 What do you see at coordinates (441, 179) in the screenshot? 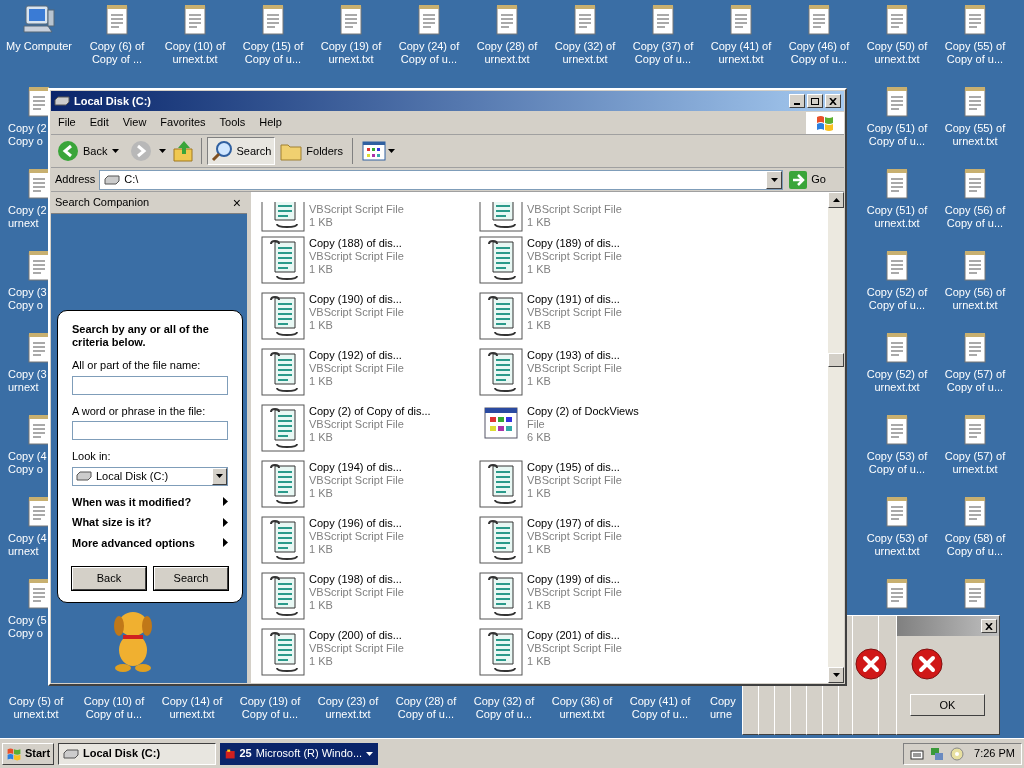
I see `address-field: C:\` at bounding box center [441, 179].